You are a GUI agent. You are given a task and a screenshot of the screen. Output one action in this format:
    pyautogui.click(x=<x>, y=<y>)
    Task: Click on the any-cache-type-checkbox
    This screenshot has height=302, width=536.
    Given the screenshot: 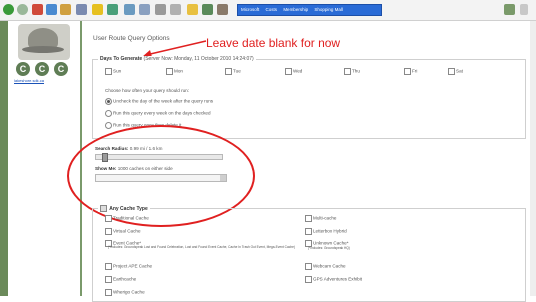 What is the action you would take?
    pyautogui.click(x=103, y=208)
    